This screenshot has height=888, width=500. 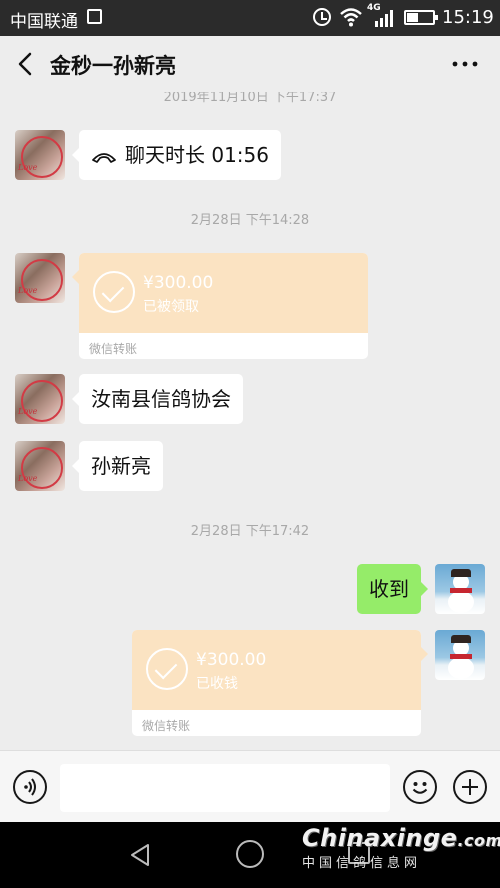 What do you see at coordinates (197, 155) in the screenshot?
I see `call-duration-text: 聊天时长 01:56` at bounding box center [197, 155].